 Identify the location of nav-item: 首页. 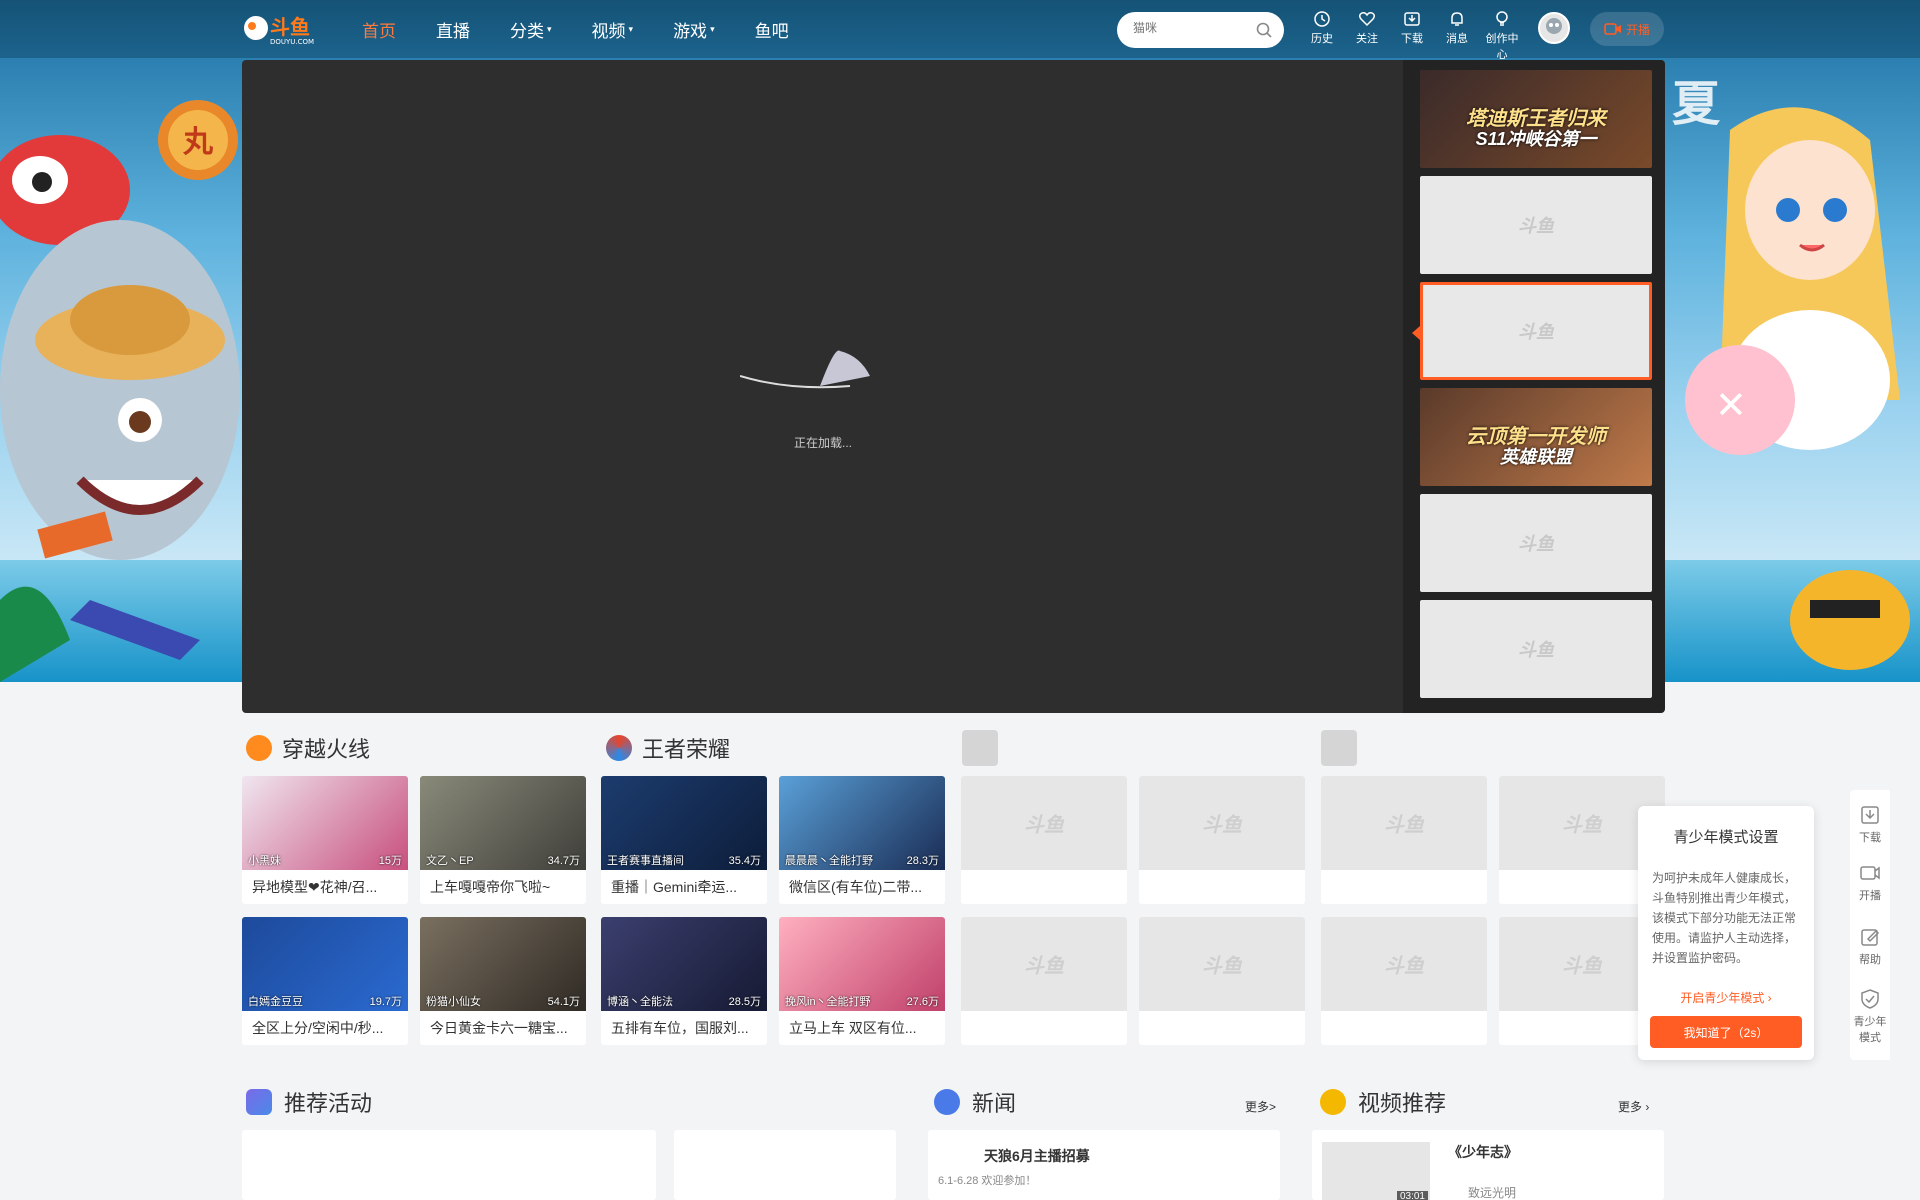
(379, 29).